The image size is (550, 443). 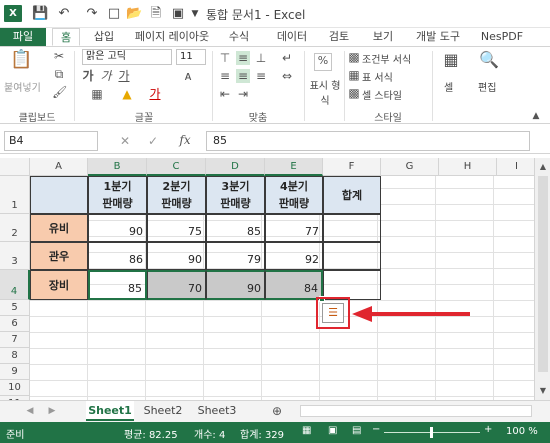 I want to click on copy-icon: ⧉, so click(x=59, y=74).